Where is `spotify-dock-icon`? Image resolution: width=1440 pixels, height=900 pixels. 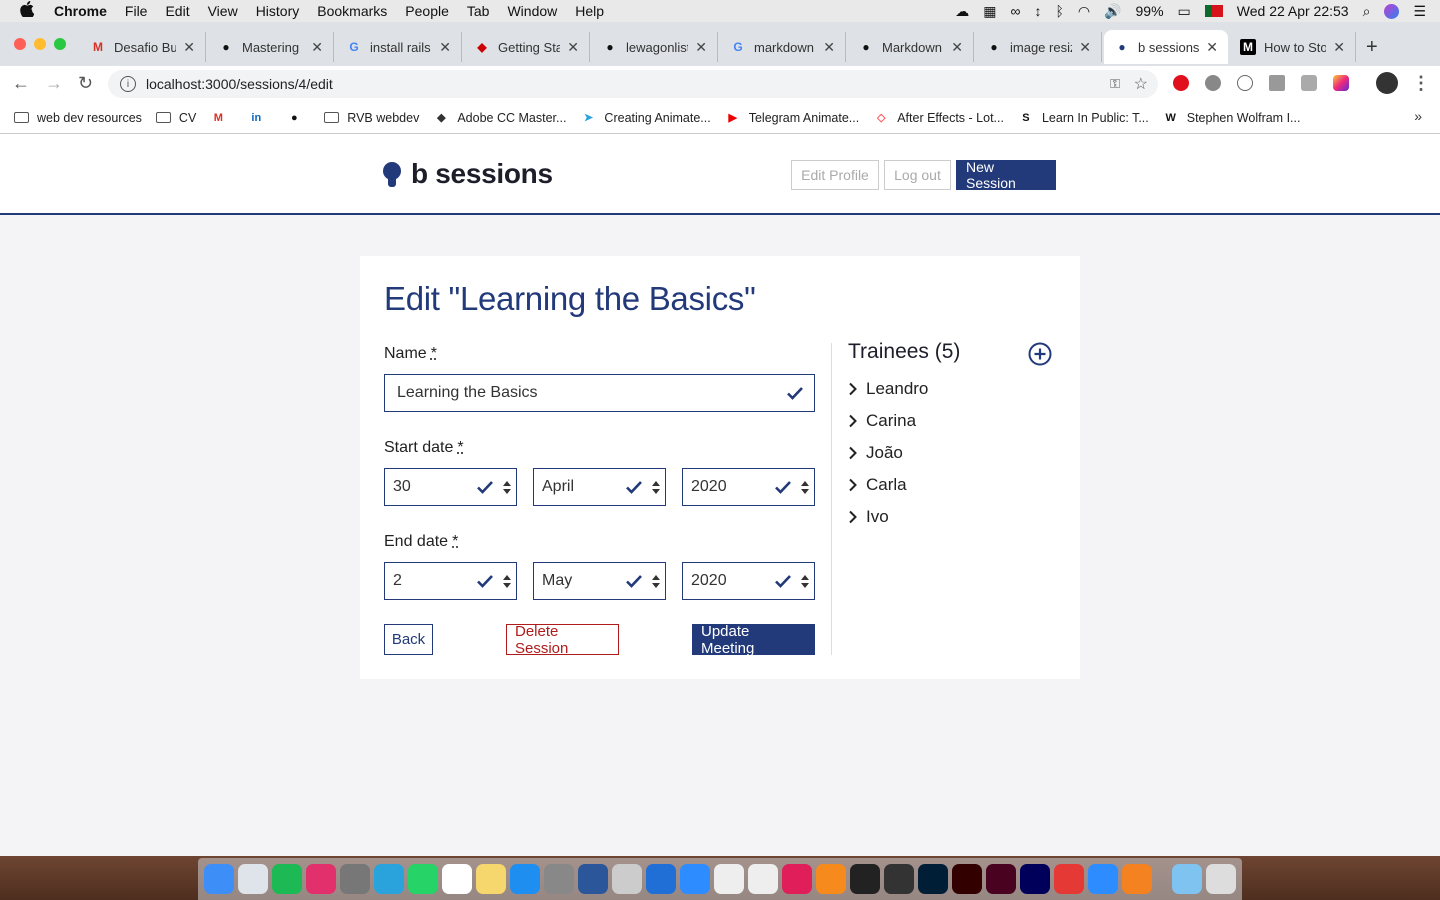 spotify-dock-icon is located at coordinates (287, 879).